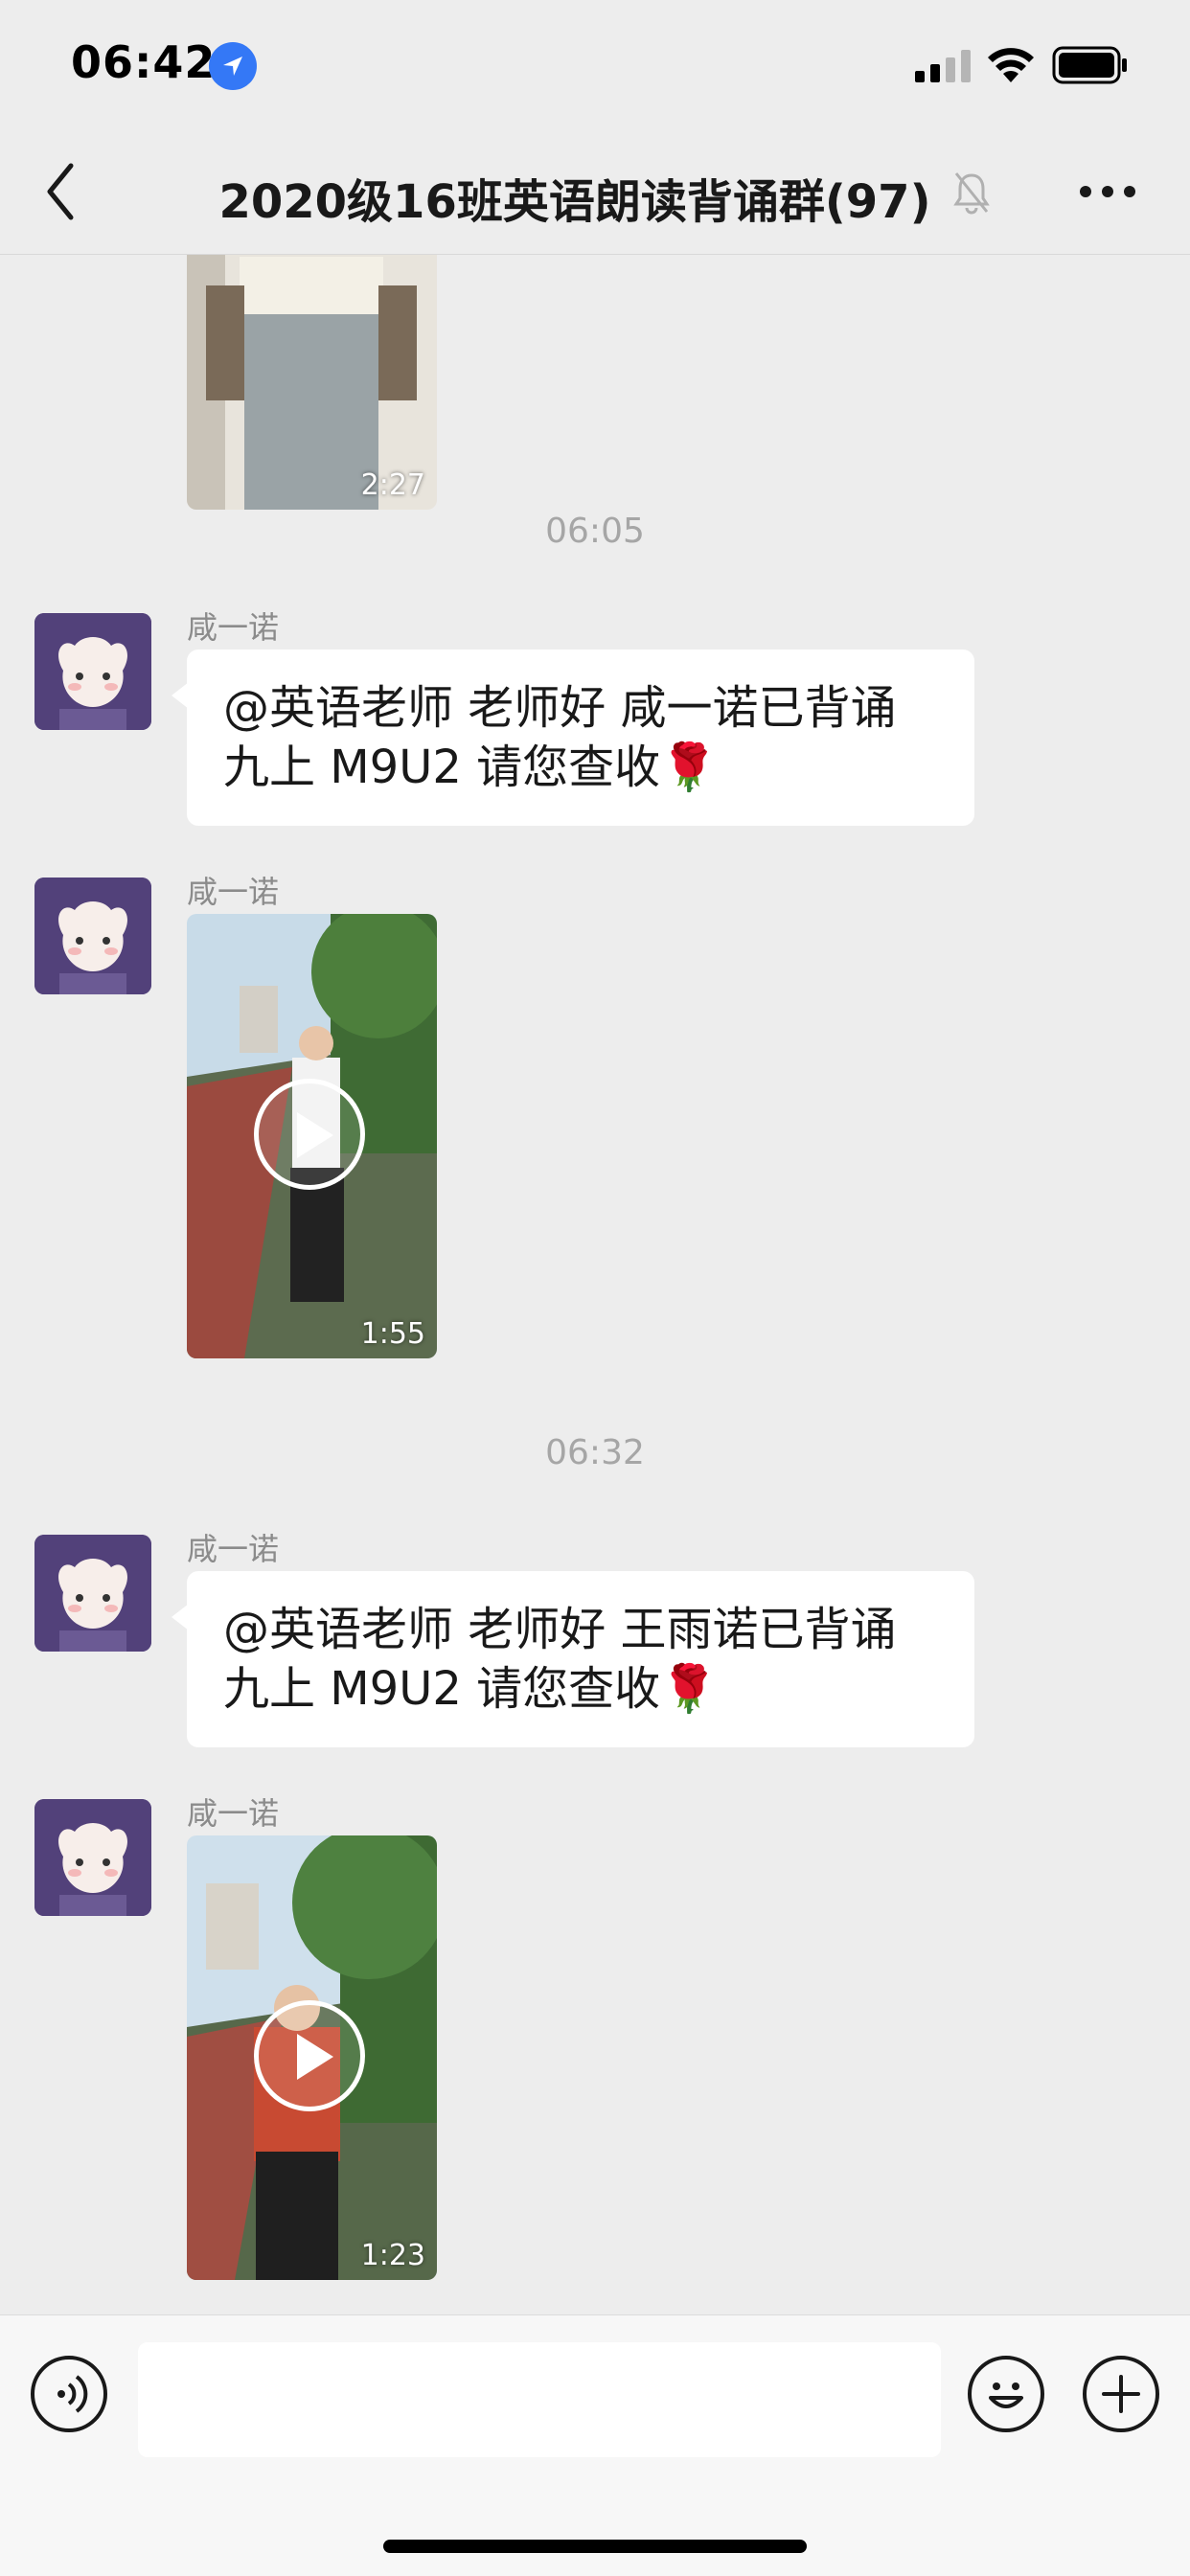 The width and height of the screenshot is (1190, 2576). I want to click on timestamp: 06:32, so click(595, 1452).